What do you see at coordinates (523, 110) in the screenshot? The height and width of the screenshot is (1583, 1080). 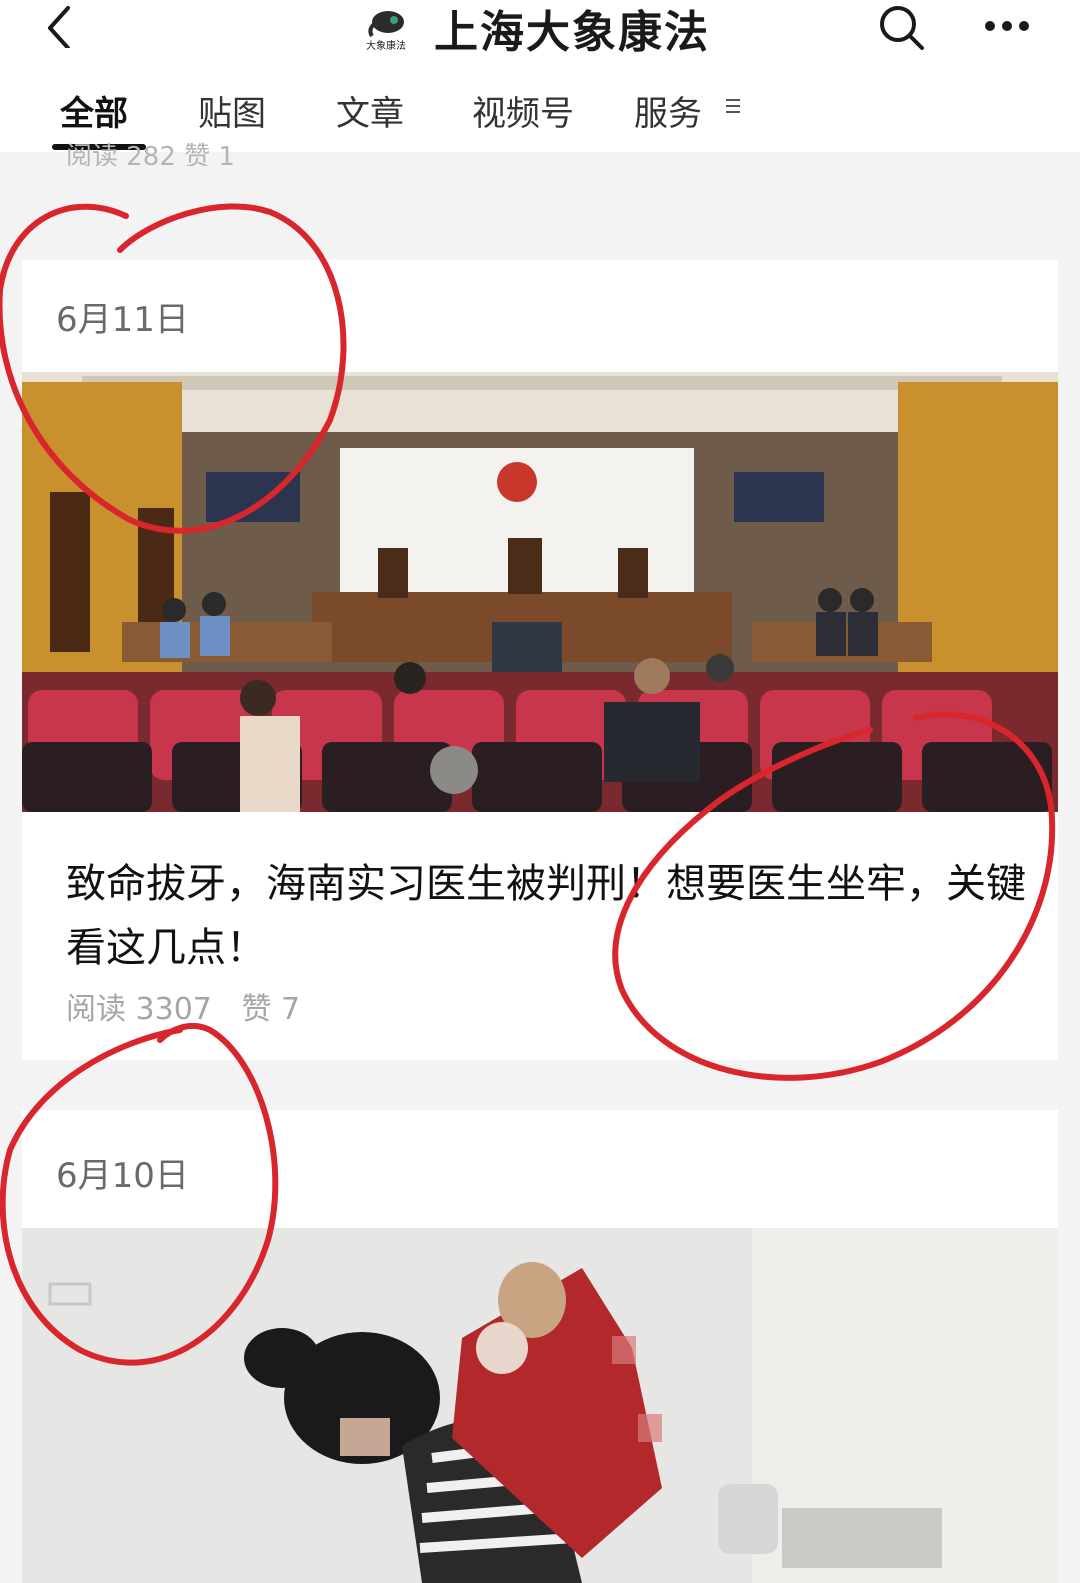 I see `tab-channels: 视频号` at bounding box center [523, 110].